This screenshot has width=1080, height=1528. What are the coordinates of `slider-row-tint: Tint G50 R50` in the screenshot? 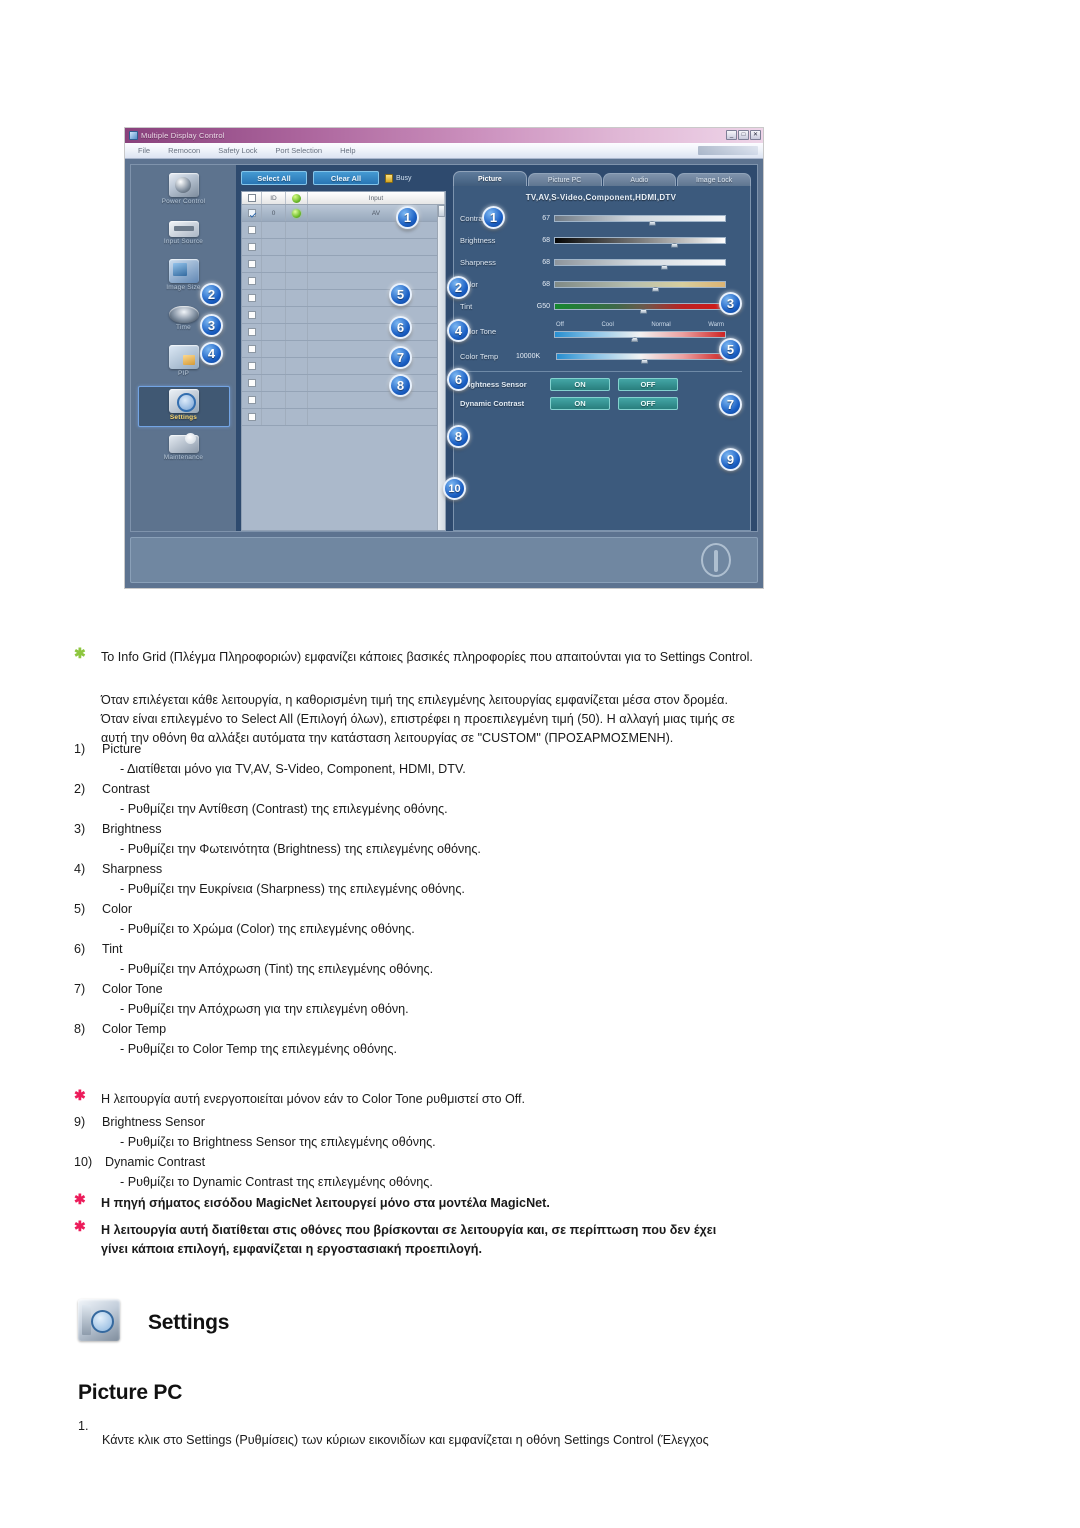 It's located at (601, 306).